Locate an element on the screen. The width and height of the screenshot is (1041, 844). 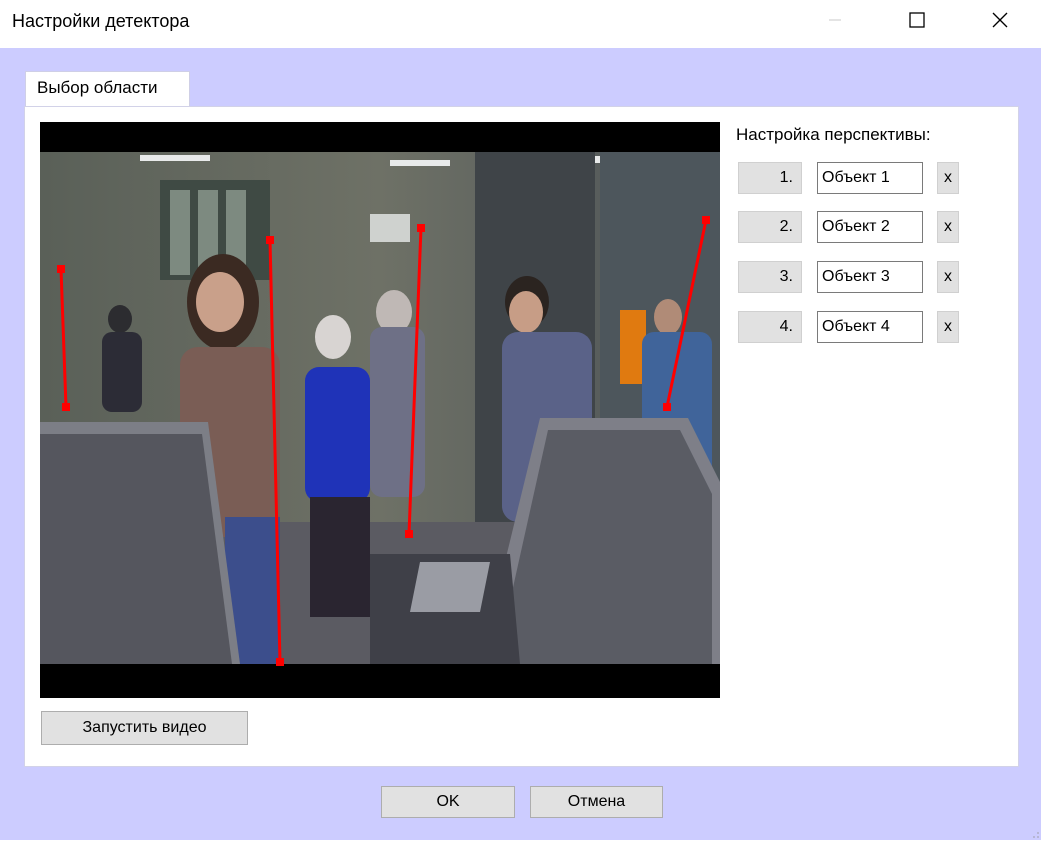
minimize-icon is located at coordinates (835, 20).